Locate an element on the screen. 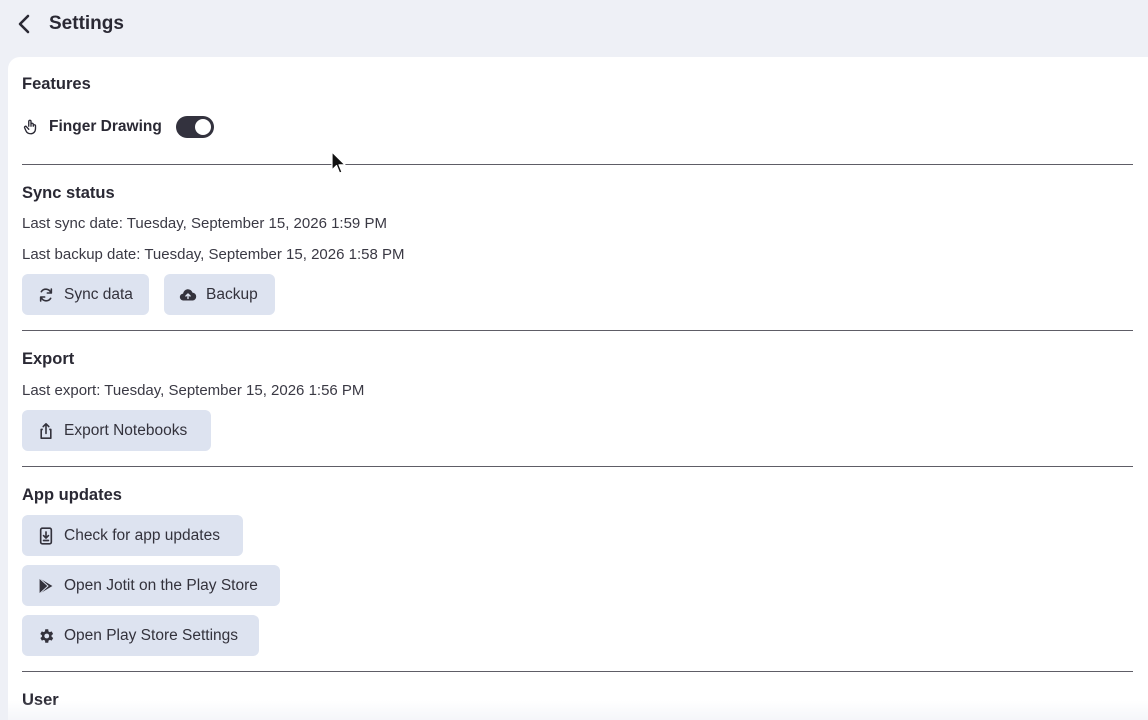  check-app-updates-button: Check for app updates is located at coordinates (132, 535).